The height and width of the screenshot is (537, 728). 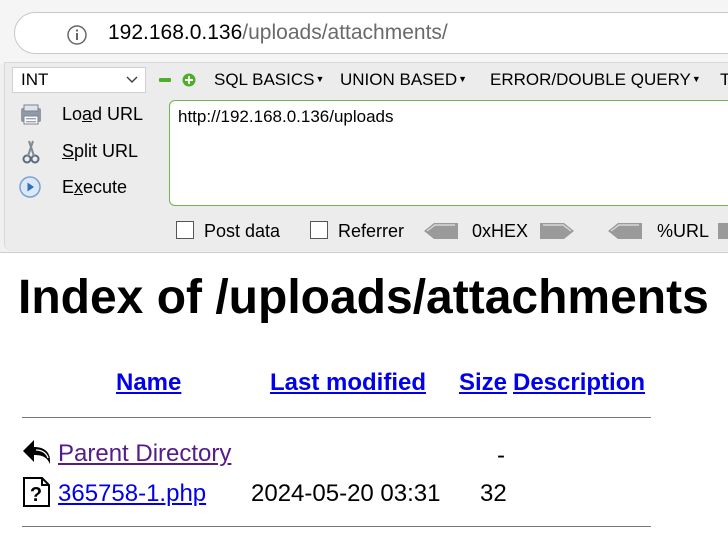 What do you see at coordinates (100, 151) in the screenshot?
I see `split-url-label: Split URL` at bounding box center [100, 151].